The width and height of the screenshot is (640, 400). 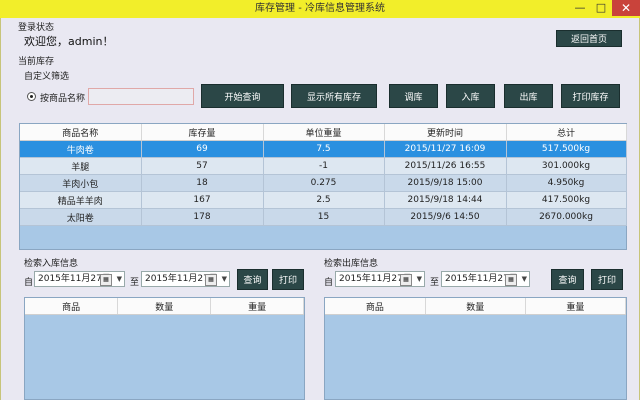 I want to click on stock-out-button: 出库, so click(x=528, y=96).